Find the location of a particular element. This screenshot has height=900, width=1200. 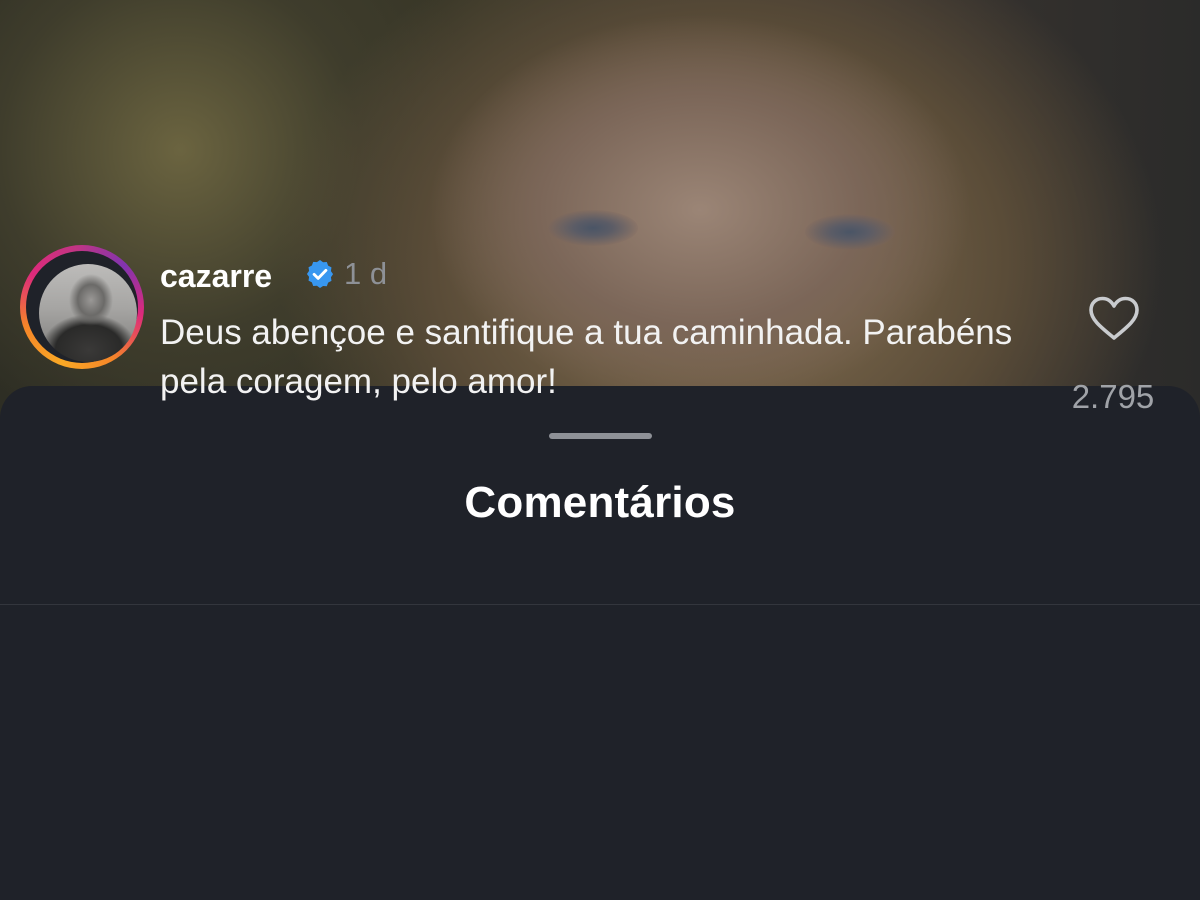

story-ring is located at coordinates (82, 307).